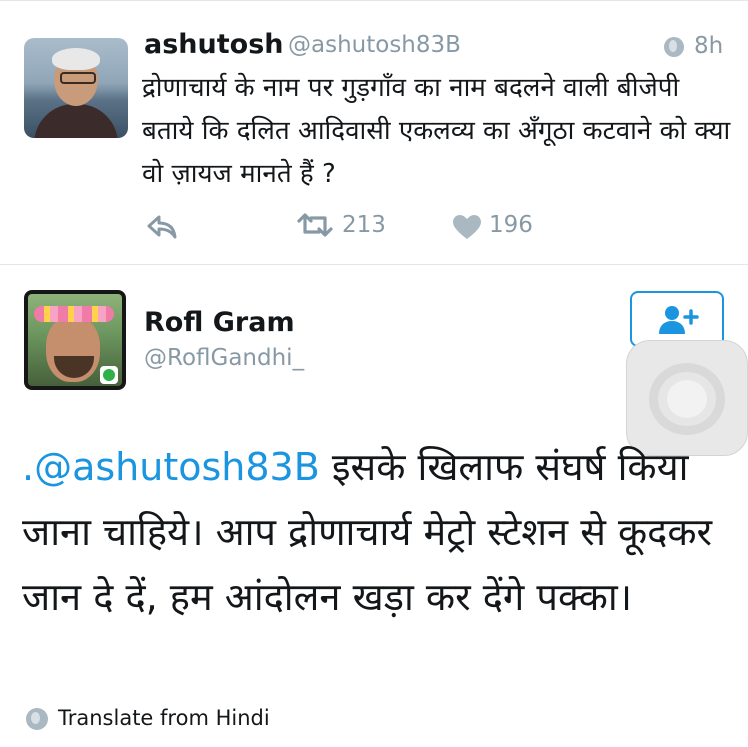 This screenshot has width=748, height=747. What do you see at coordinates (374, 45) in the screenshot?
I see `username-handle: @ashutosh83B` at bounding box center [374, 45].